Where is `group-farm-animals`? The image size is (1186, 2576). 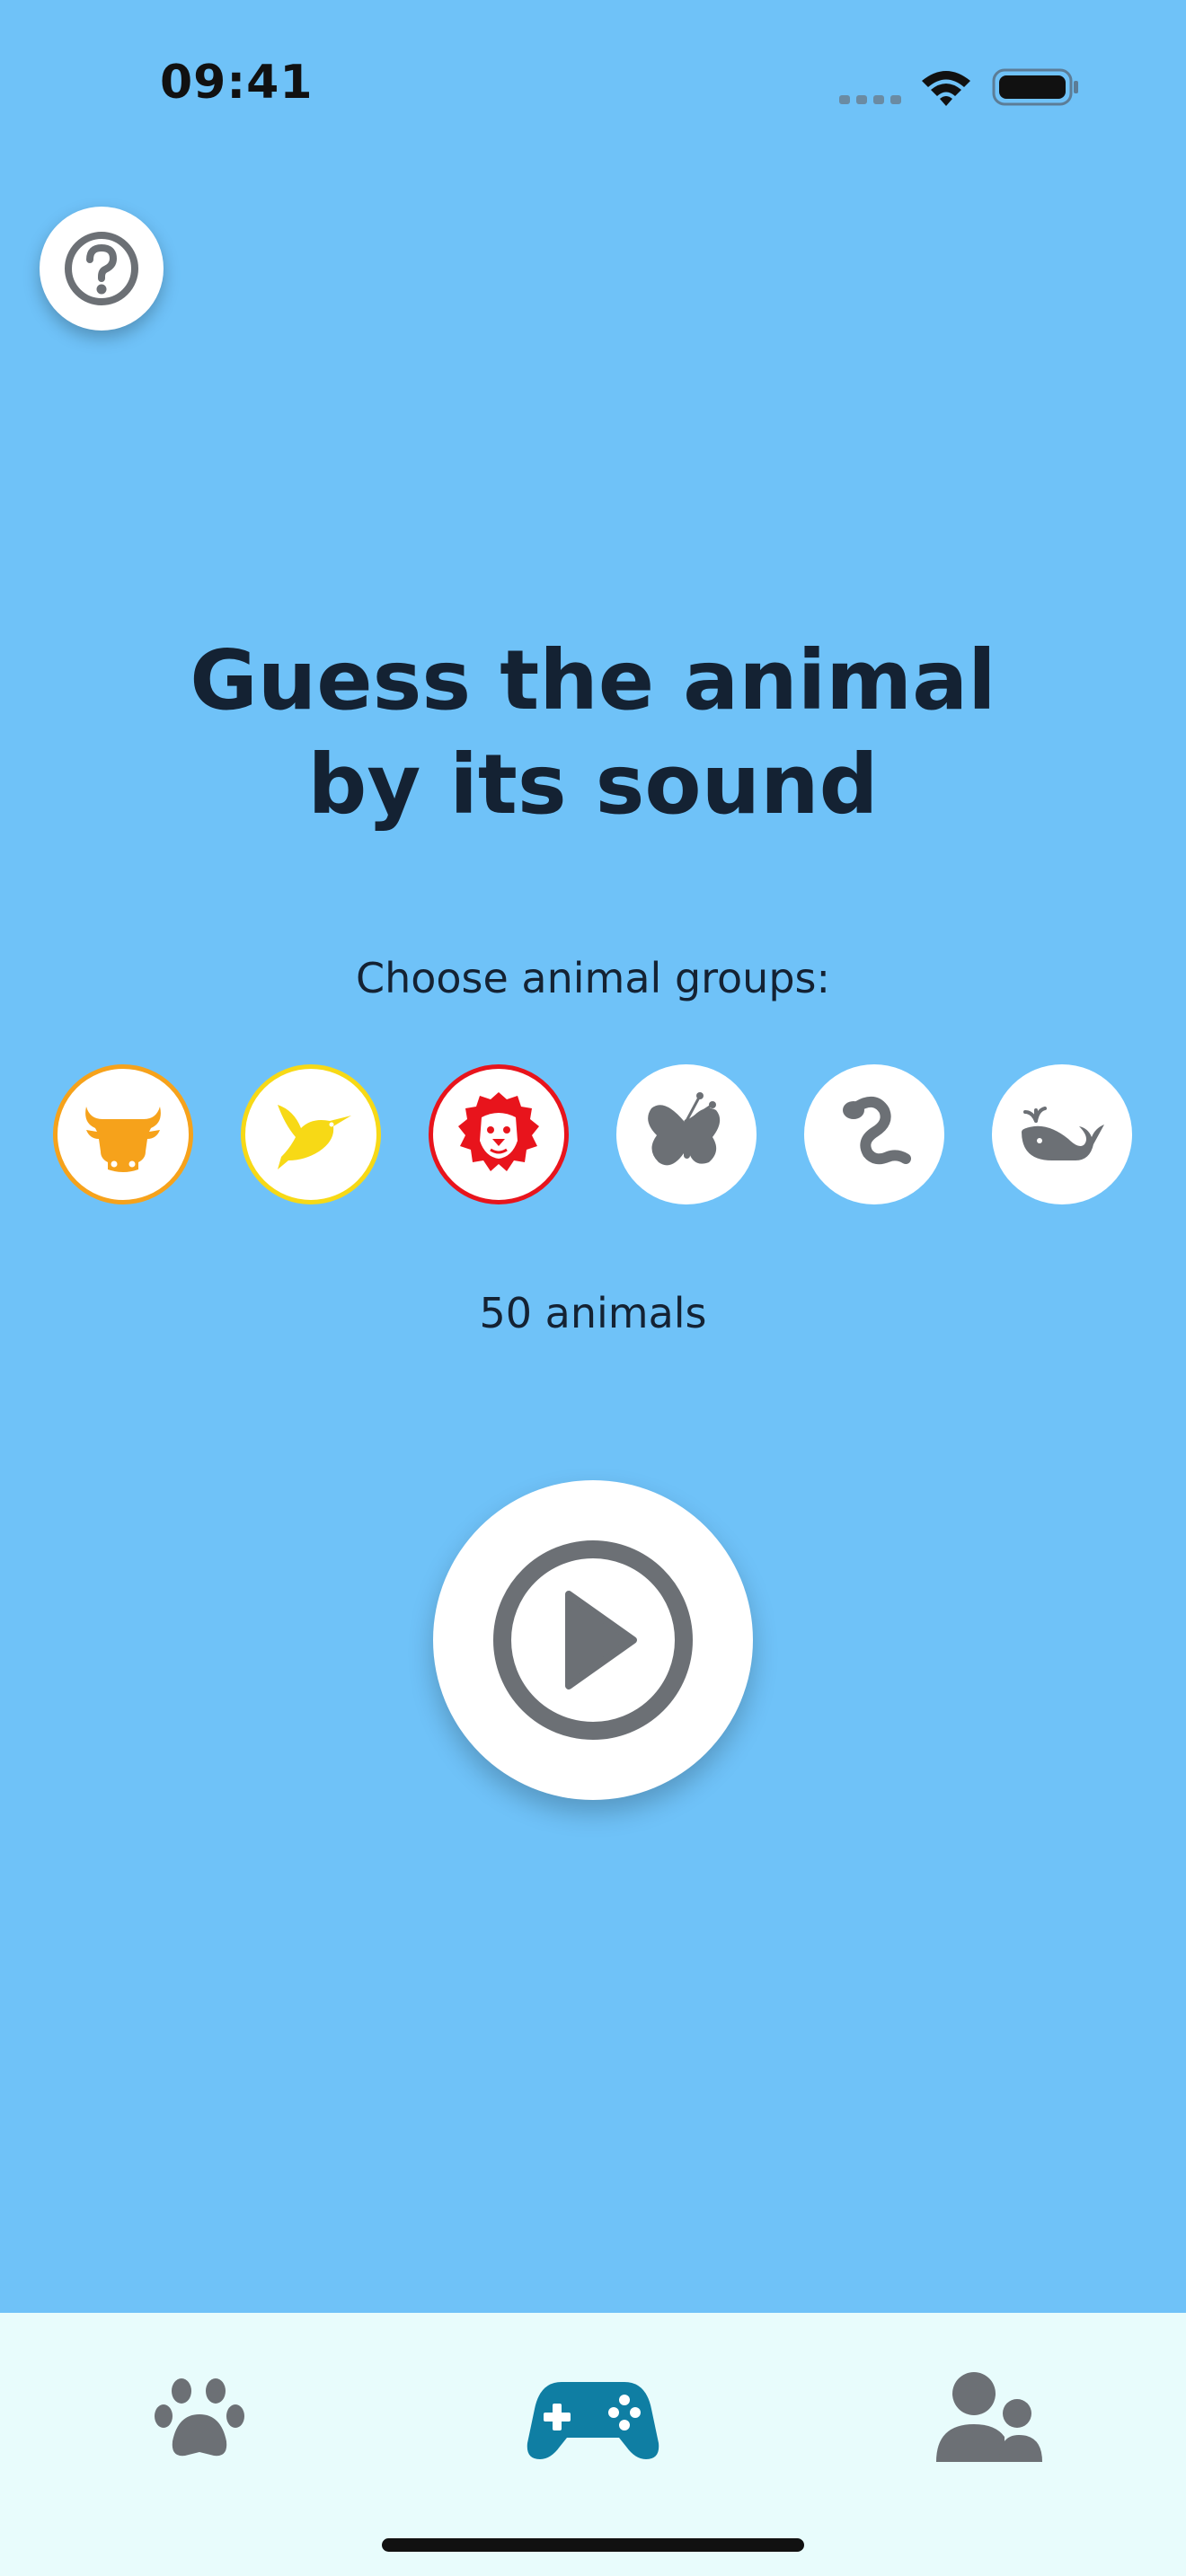 group-farm-animals is located at coordinates (123, 1134).